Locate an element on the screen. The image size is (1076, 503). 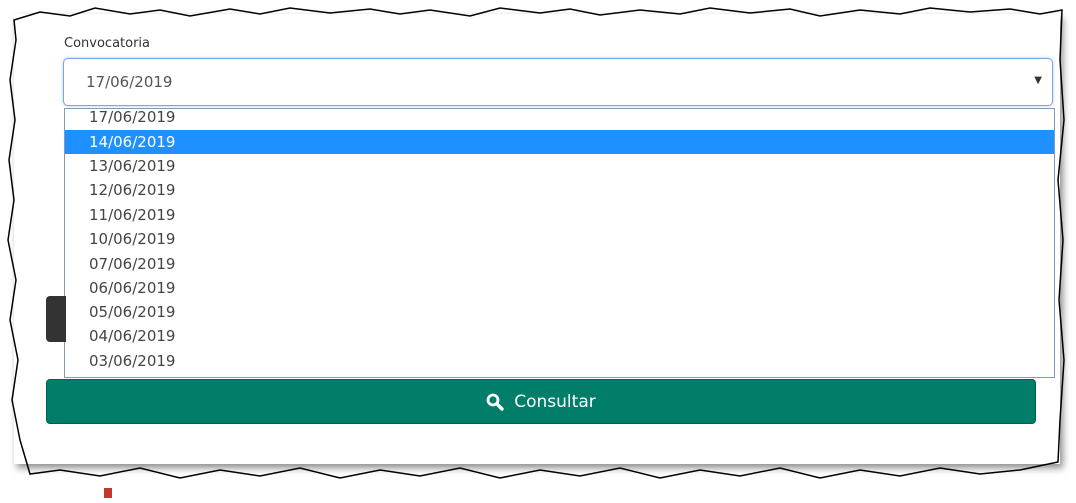
dropdown-option: 05/06/2019 is located at coordinates (559, 312).